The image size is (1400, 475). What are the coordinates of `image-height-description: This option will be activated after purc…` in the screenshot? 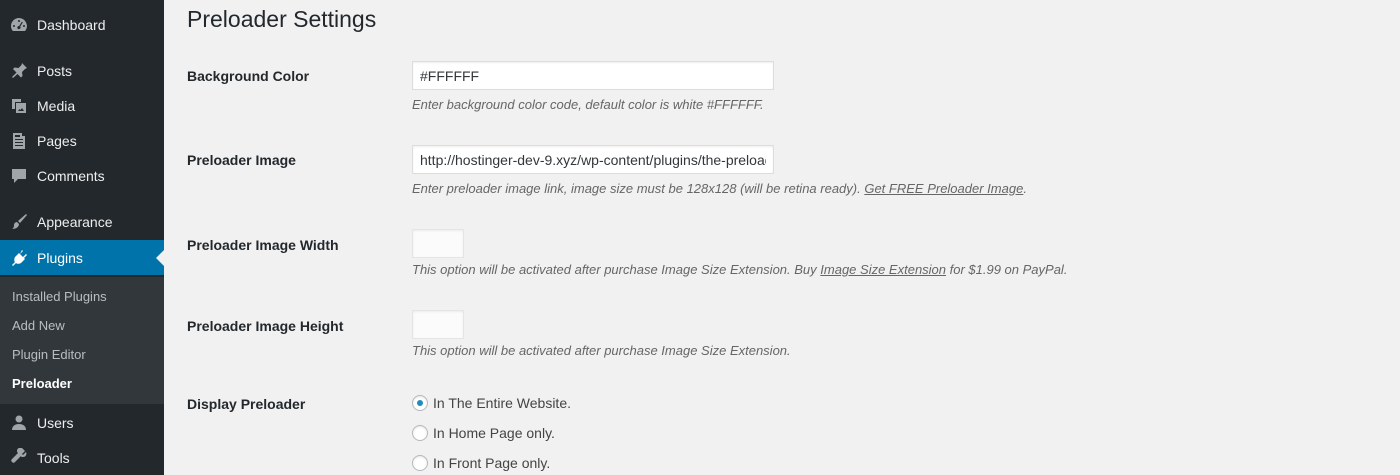 It's located at (601, 350).